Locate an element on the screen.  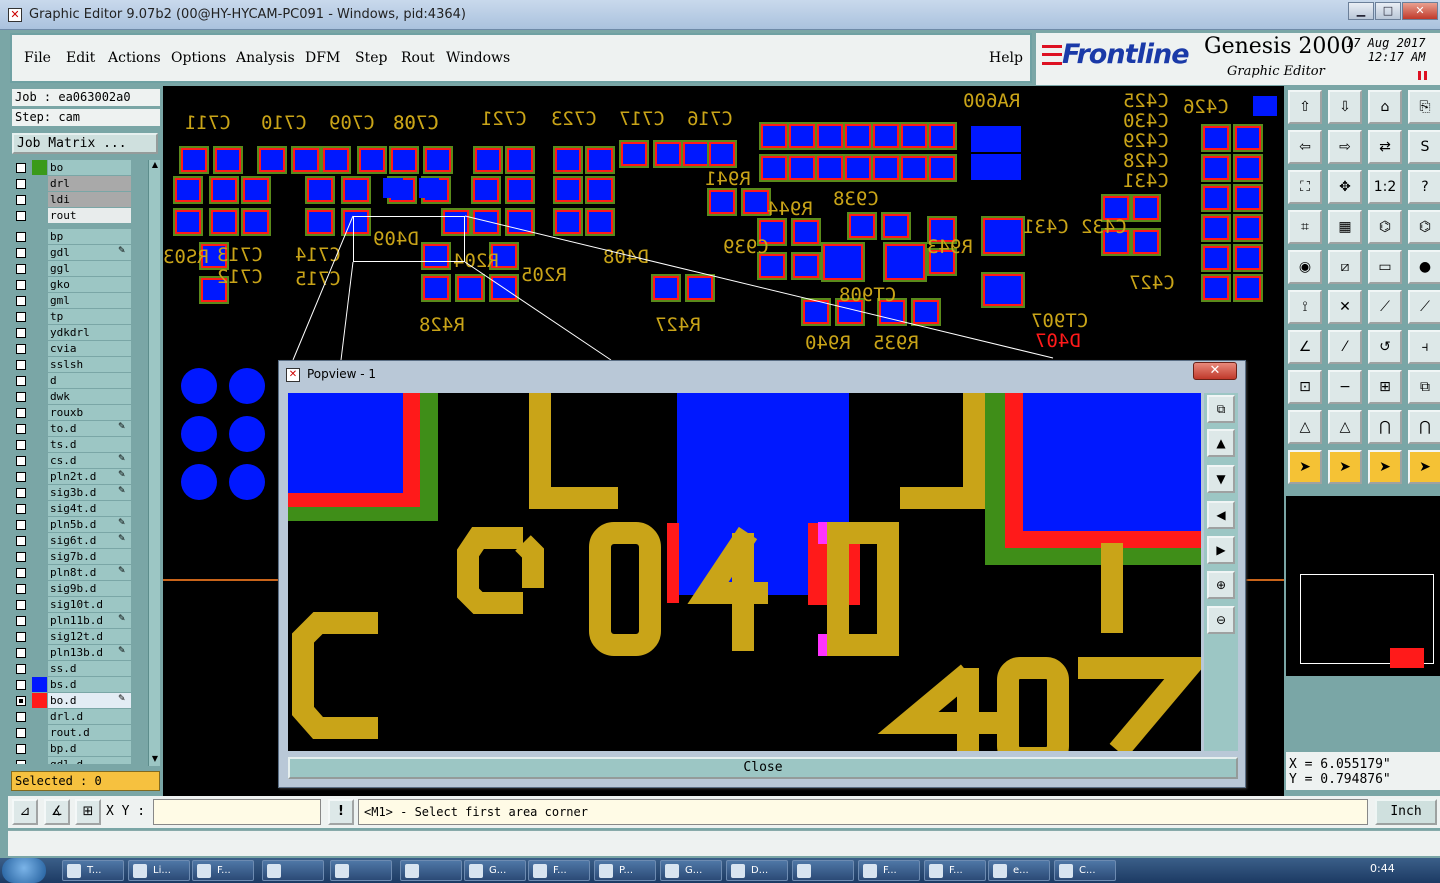
pointer4-icon: ➤ is located at coordinates (1424, 467).